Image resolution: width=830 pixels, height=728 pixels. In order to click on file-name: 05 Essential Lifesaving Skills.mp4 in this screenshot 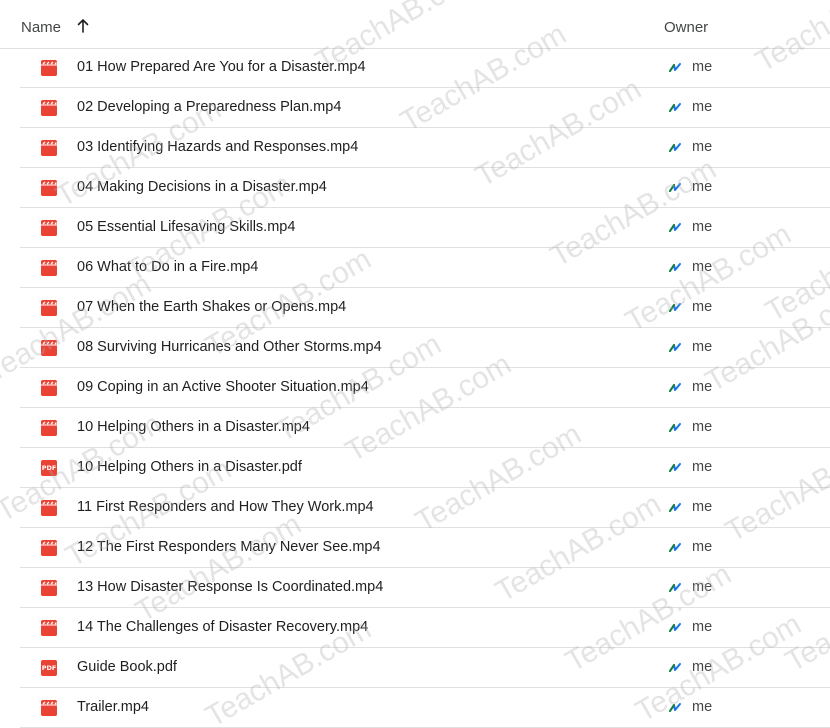, I will do `click(186, 227)`.